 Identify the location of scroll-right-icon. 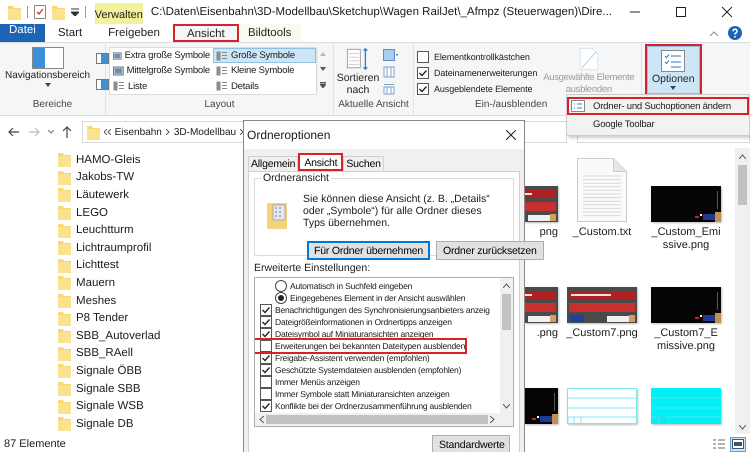
(492, 419).